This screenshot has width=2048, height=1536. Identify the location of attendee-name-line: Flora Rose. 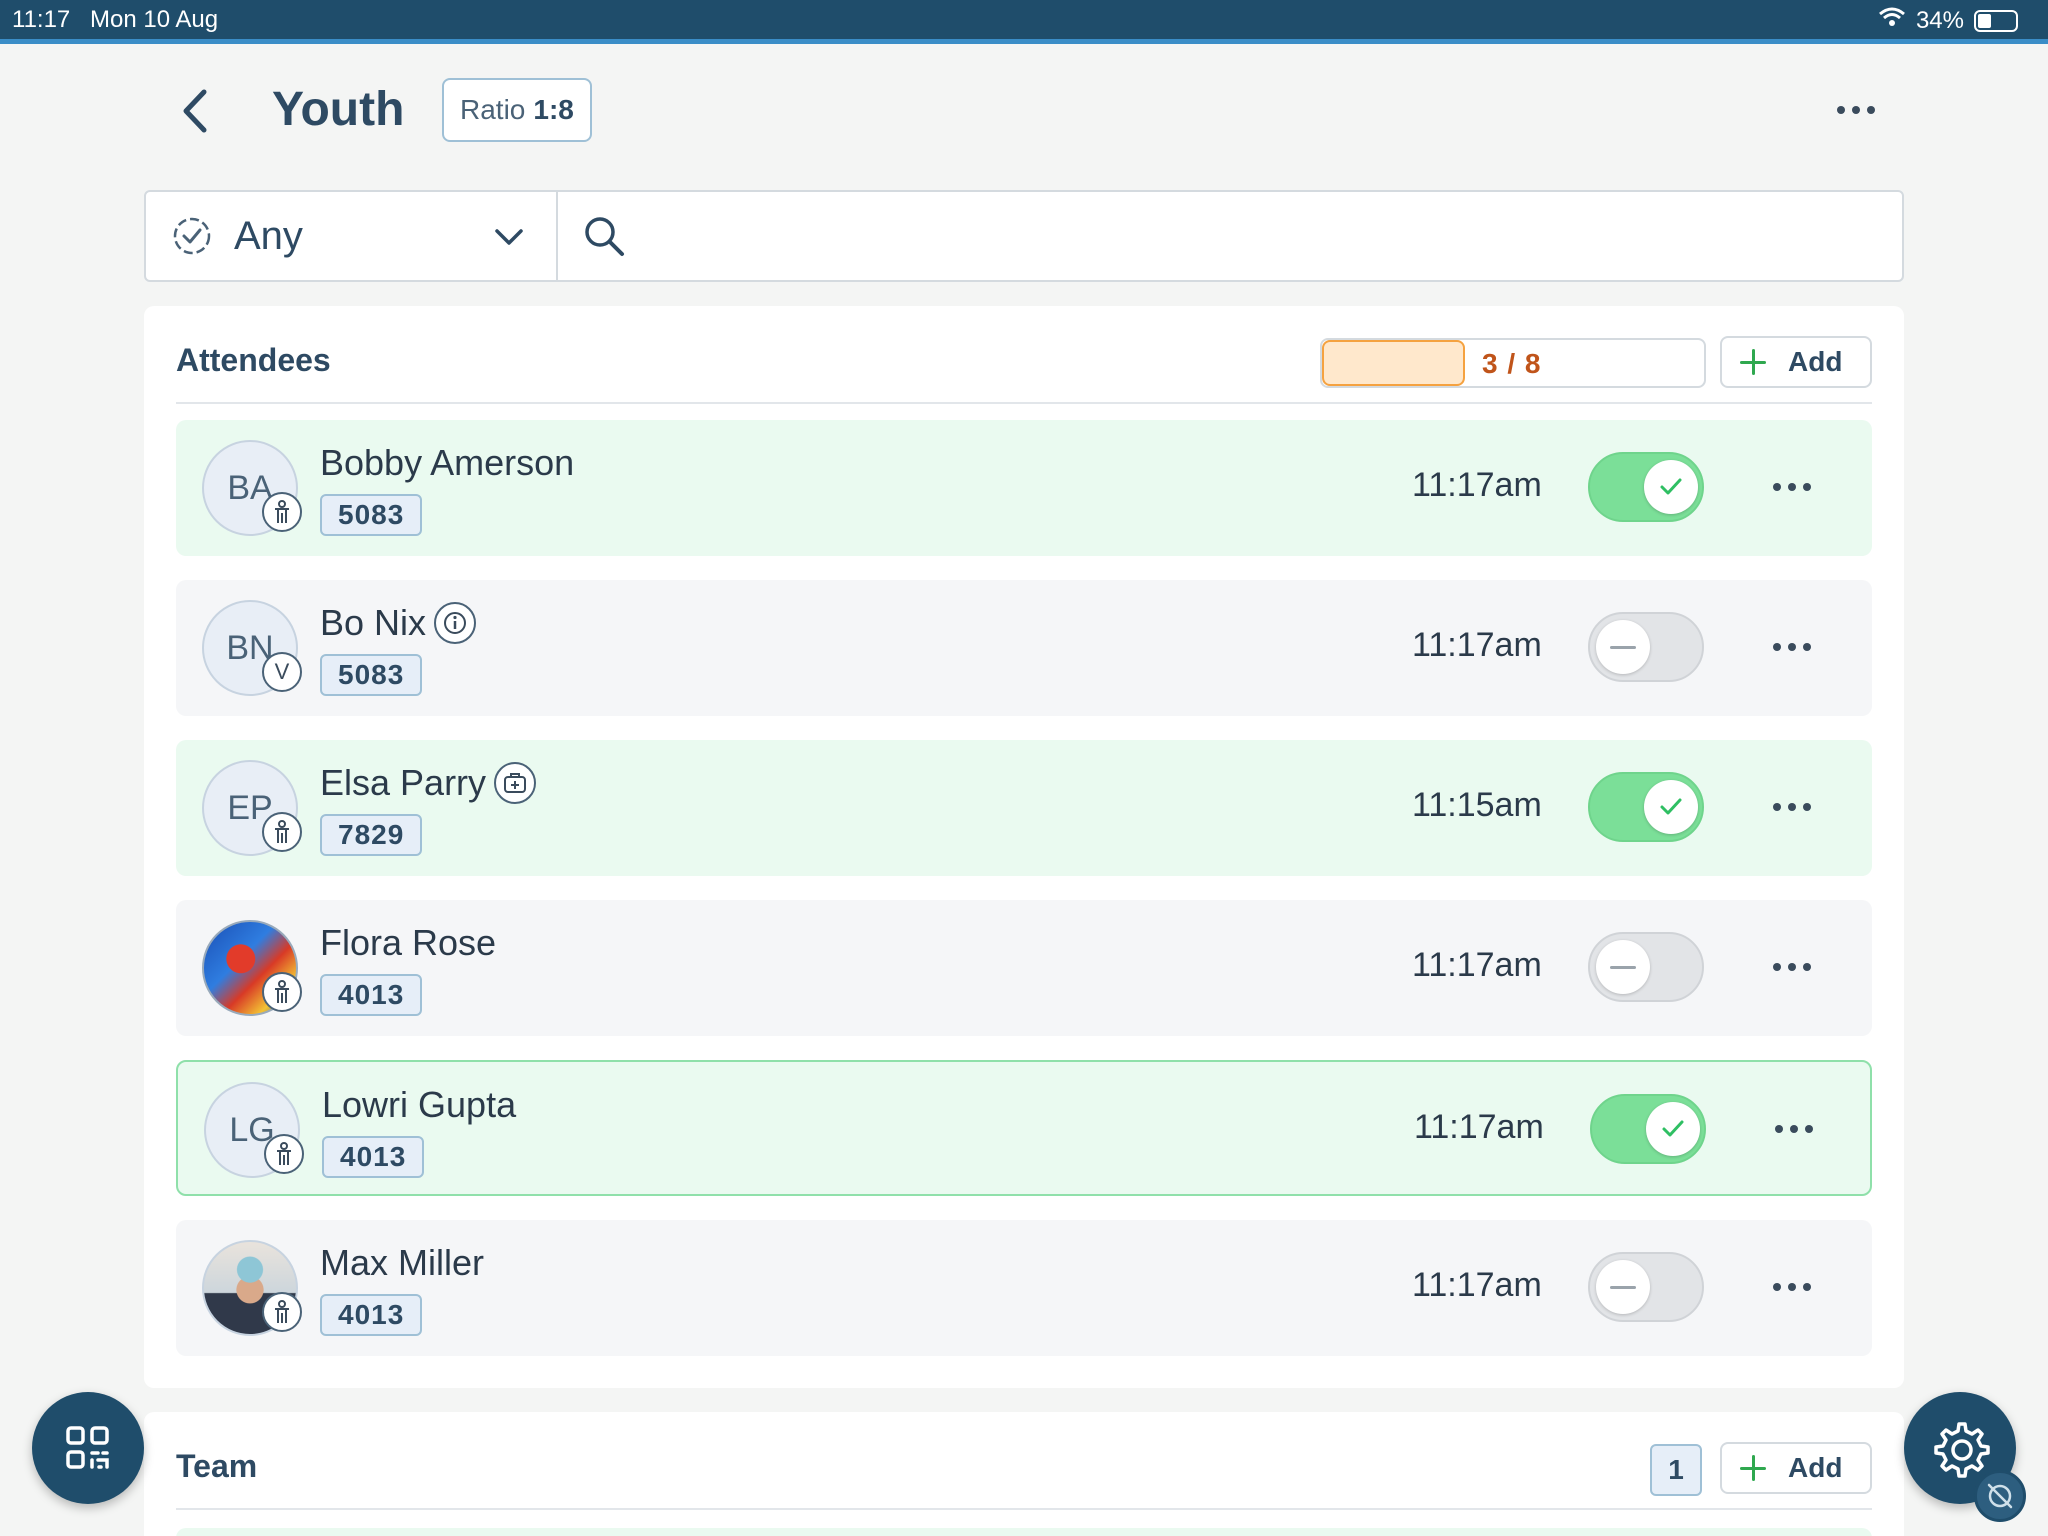
(408, 943).